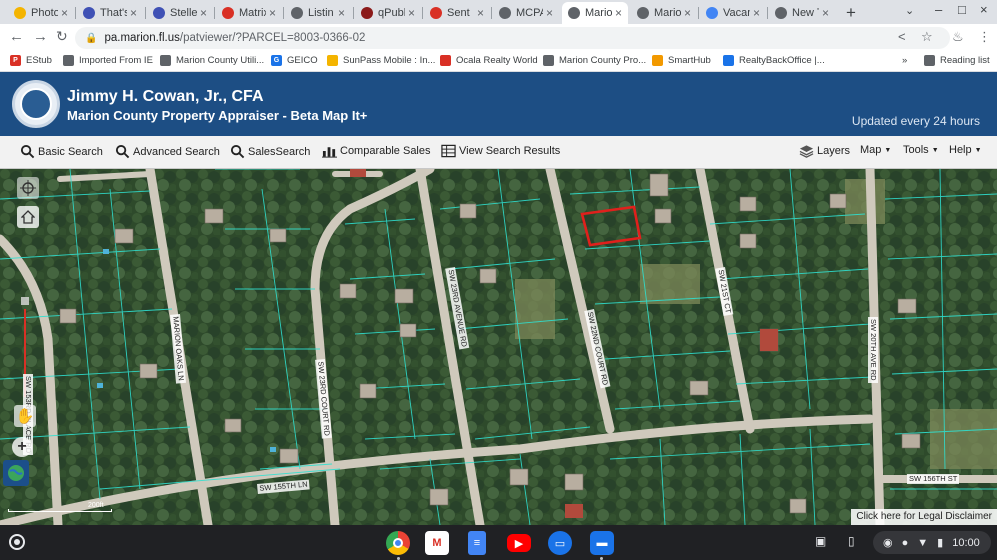 The width and height of the screenshot is (997, 560). What do you see at coordinates (834, 151) in the screenshot?
I see `layers-label: Layers` at bounding box center [834, 151].